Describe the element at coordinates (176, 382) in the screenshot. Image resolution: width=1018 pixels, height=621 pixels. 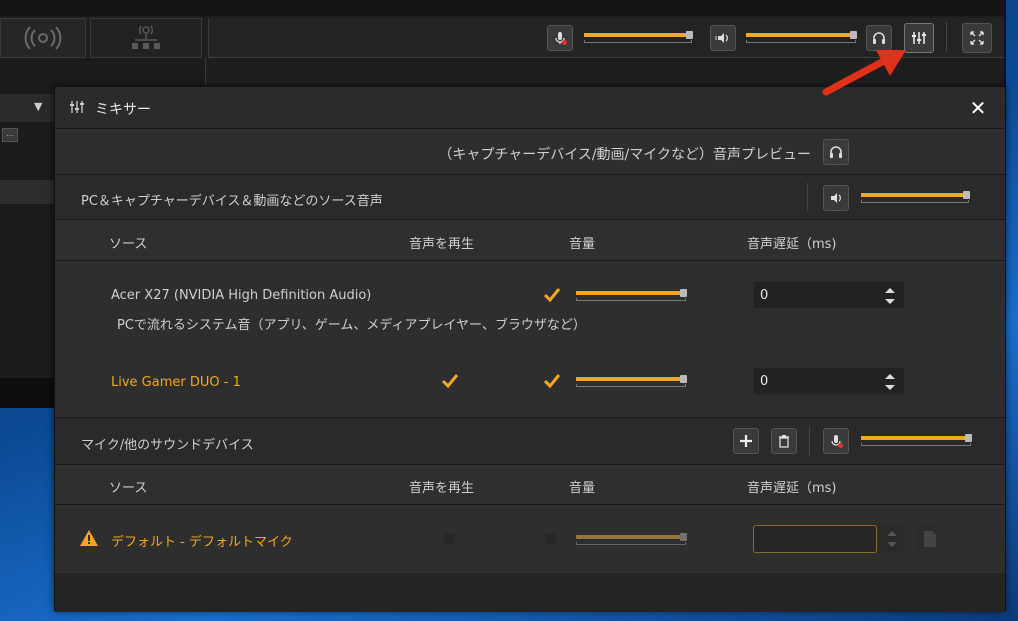
I see `source-name: Live Gamer DUO - 1` at that location.